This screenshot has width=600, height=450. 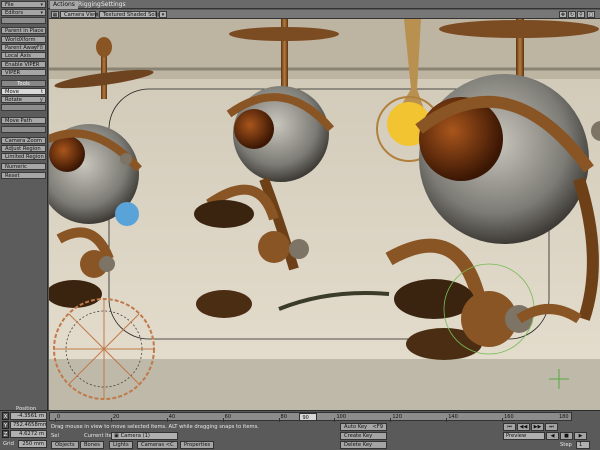 What do you see at coordinates (509, 417) in the screenshot?
I see `timeline-tick-label: 160` at bounding box center [509, 417].